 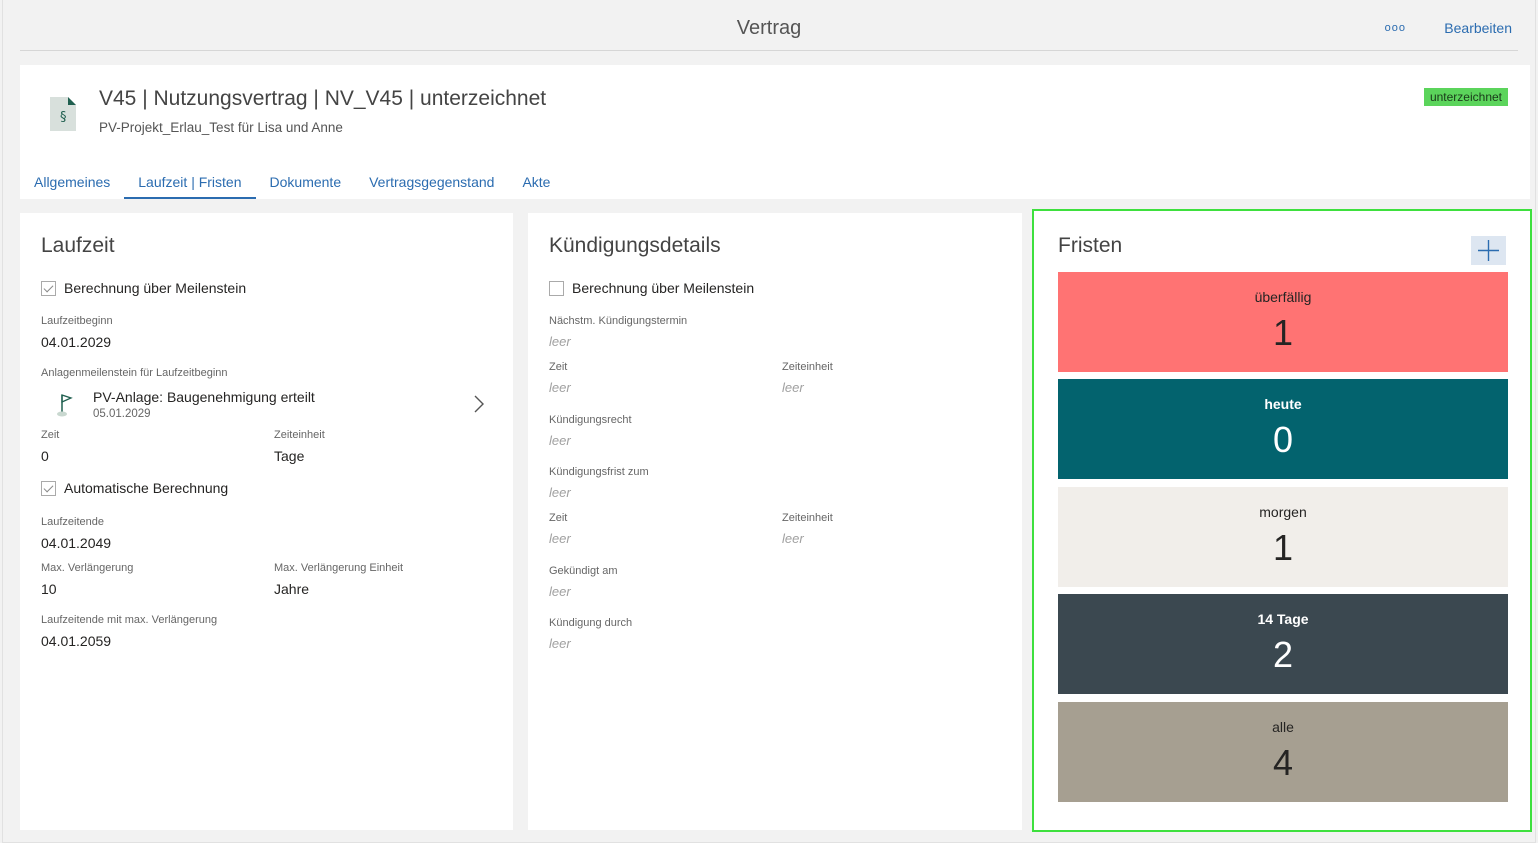 What do you see at coordinates (221, 127) in the screenshot?
I see `contract-subtitle: PV-Projekt_Erlau_Test für Lisa und Anne` at bounding box center [221, 127].